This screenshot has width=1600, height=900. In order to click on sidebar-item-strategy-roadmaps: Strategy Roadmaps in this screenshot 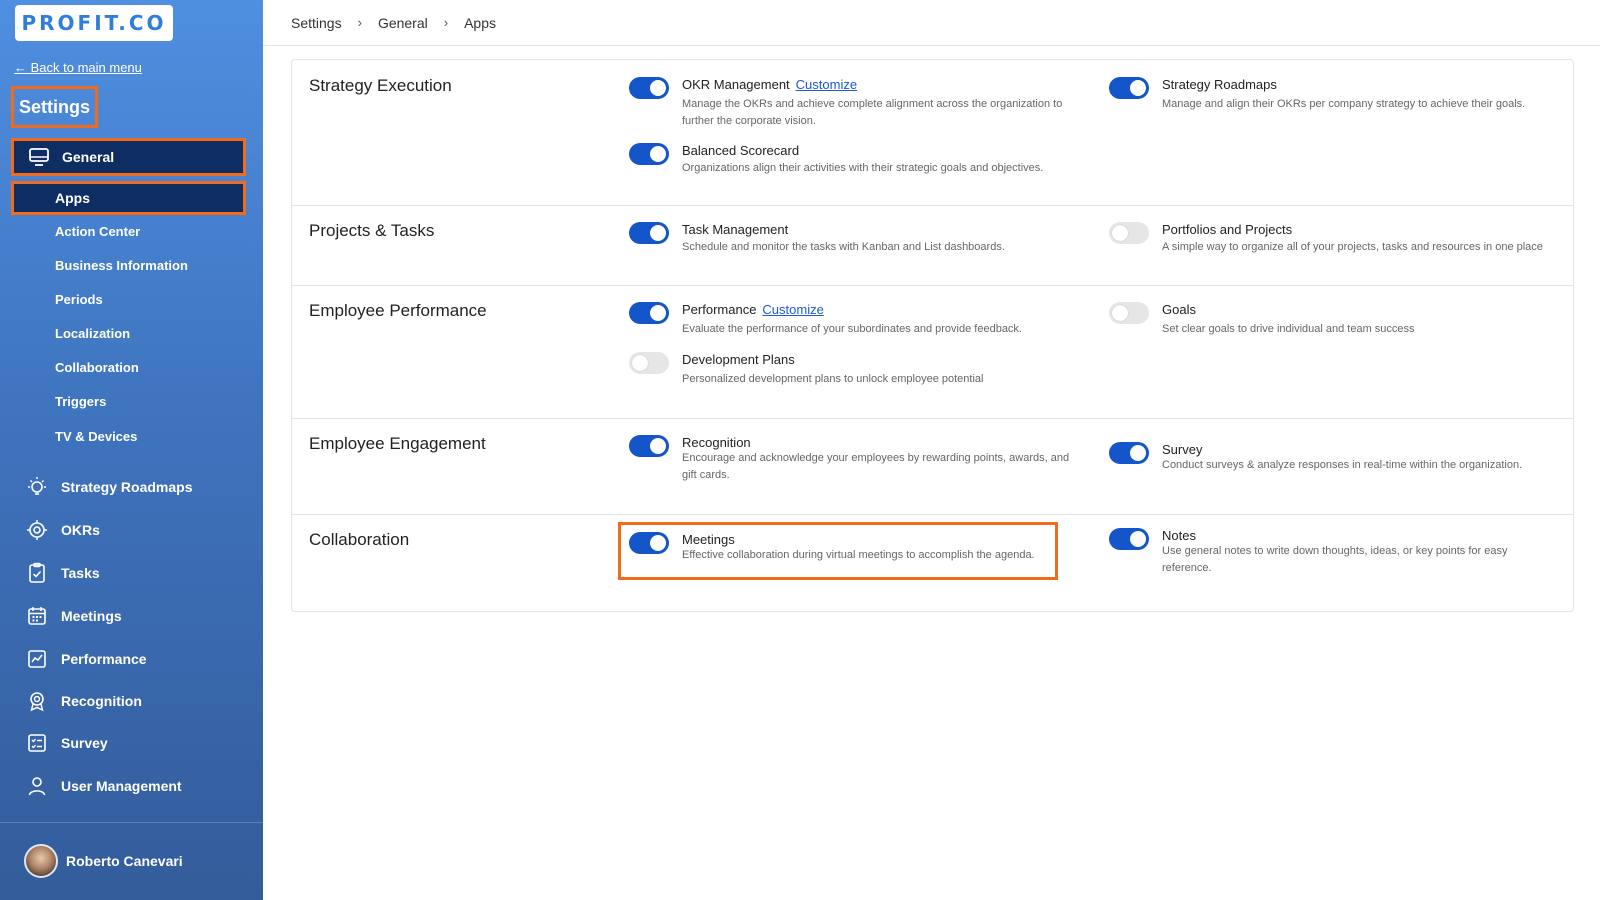, I will do `click(108, 487)`.